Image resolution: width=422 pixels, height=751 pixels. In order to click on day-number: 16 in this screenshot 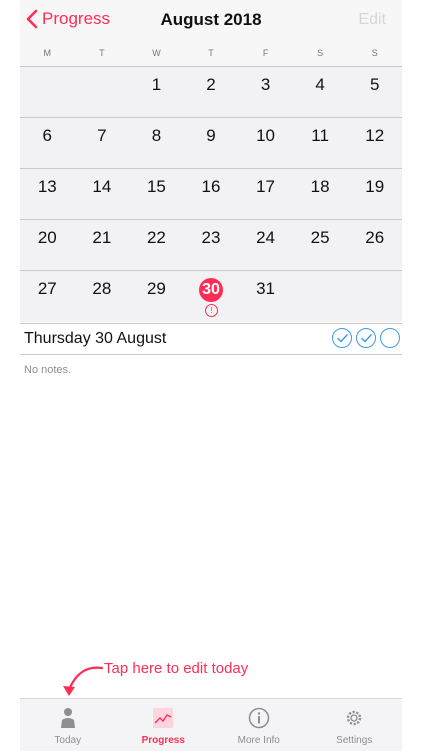, I will do `click(211, 186)`.